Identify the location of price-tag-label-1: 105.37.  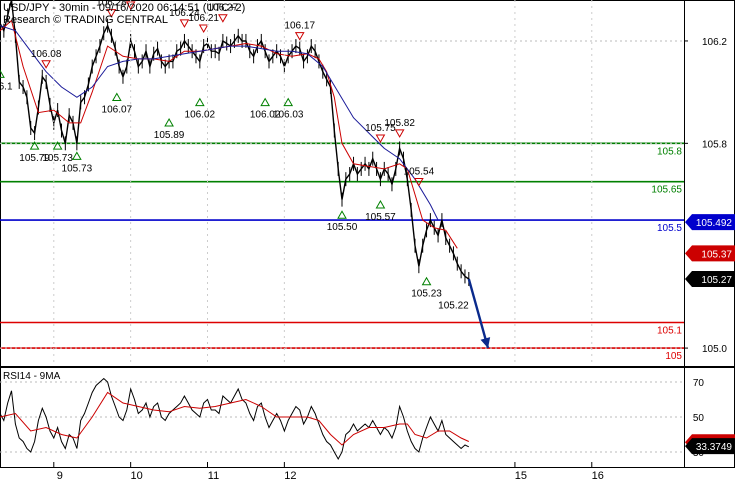
(716, 254).